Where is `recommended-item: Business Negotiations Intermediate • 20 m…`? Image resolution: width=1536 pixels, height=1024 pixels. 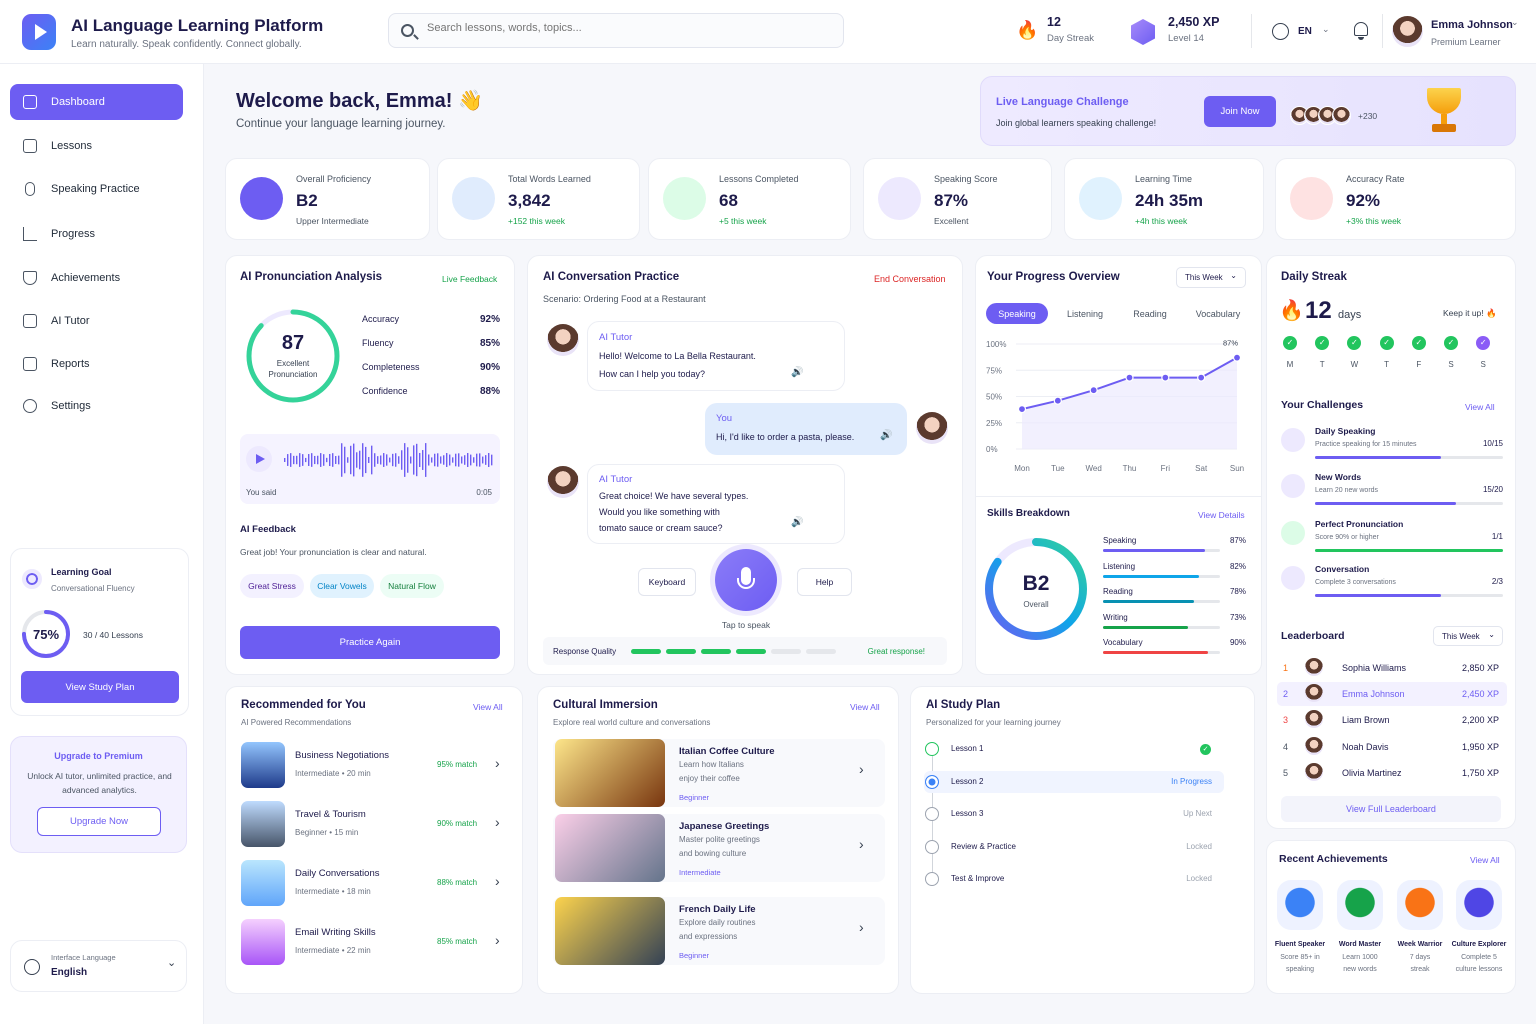
recommended-item: Business Negotiations Intermediate • 20 m… is located at coordinates (375, 766).